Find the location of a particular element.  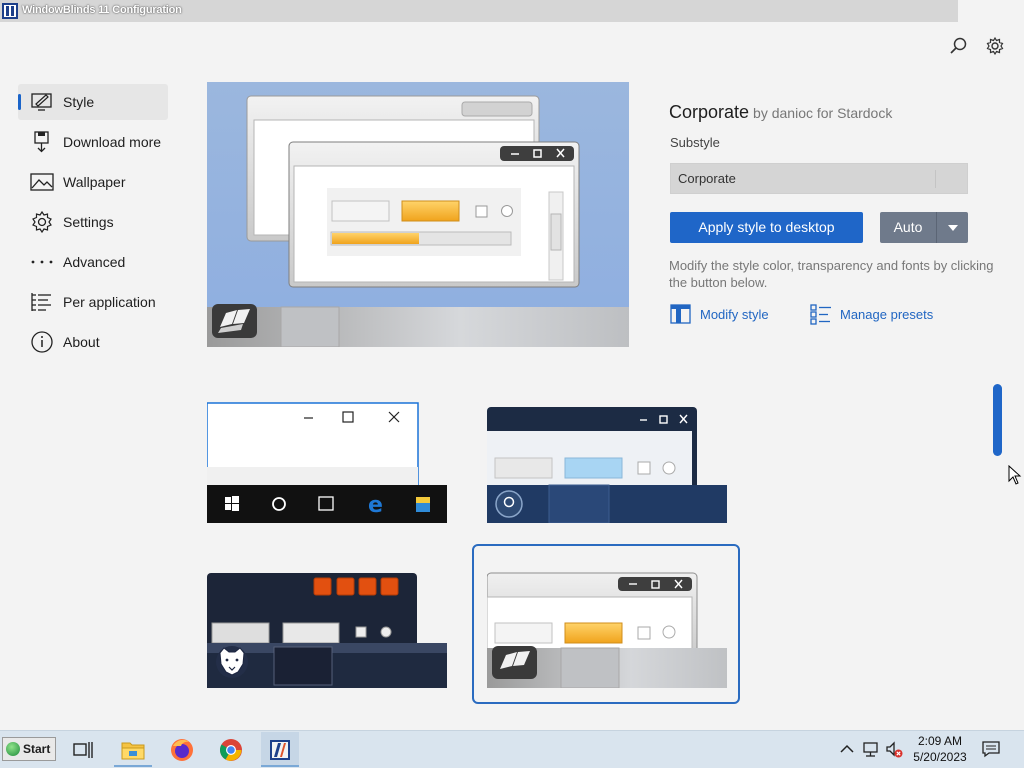

modify-style-link: Modify style is located at coordinates (719, 314).